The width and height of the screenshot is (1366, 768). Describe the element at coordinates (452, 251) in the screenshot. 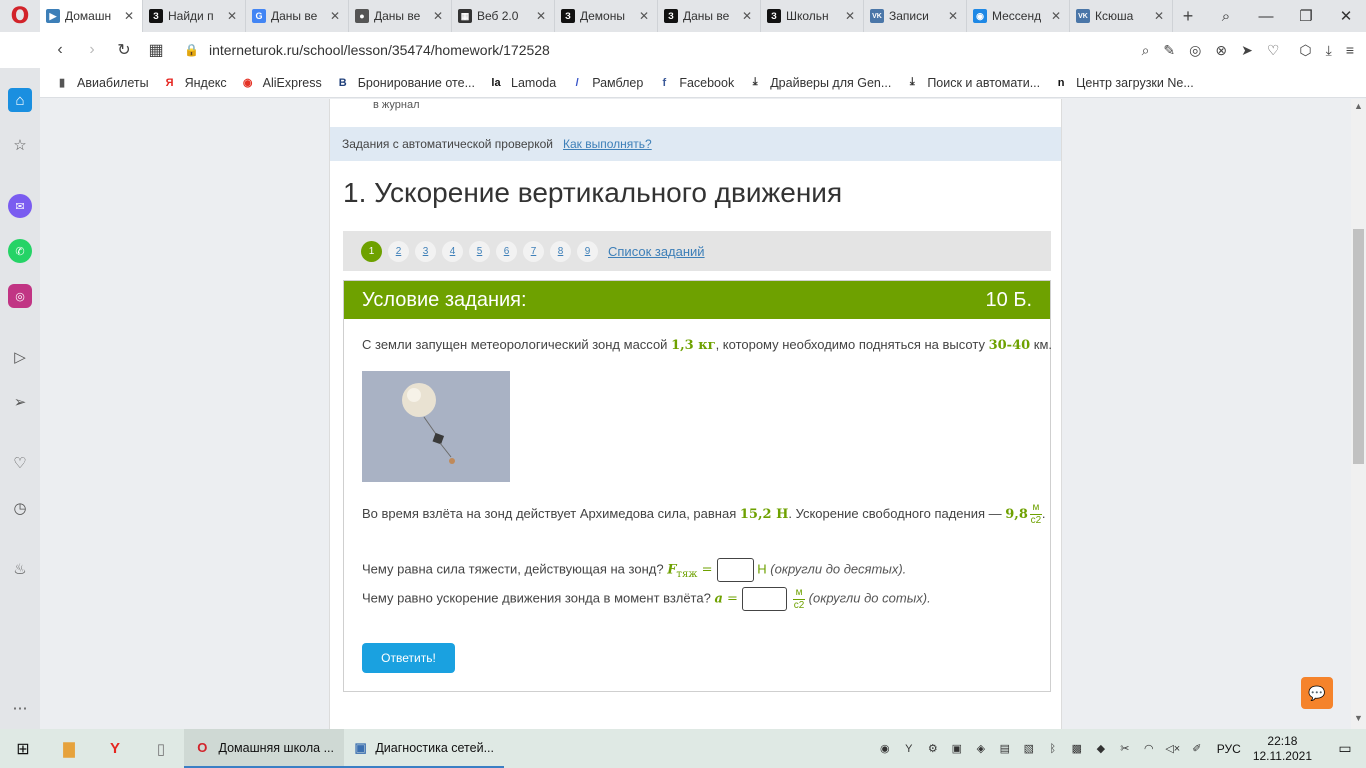

I see `page-number-4: 4` at that location.